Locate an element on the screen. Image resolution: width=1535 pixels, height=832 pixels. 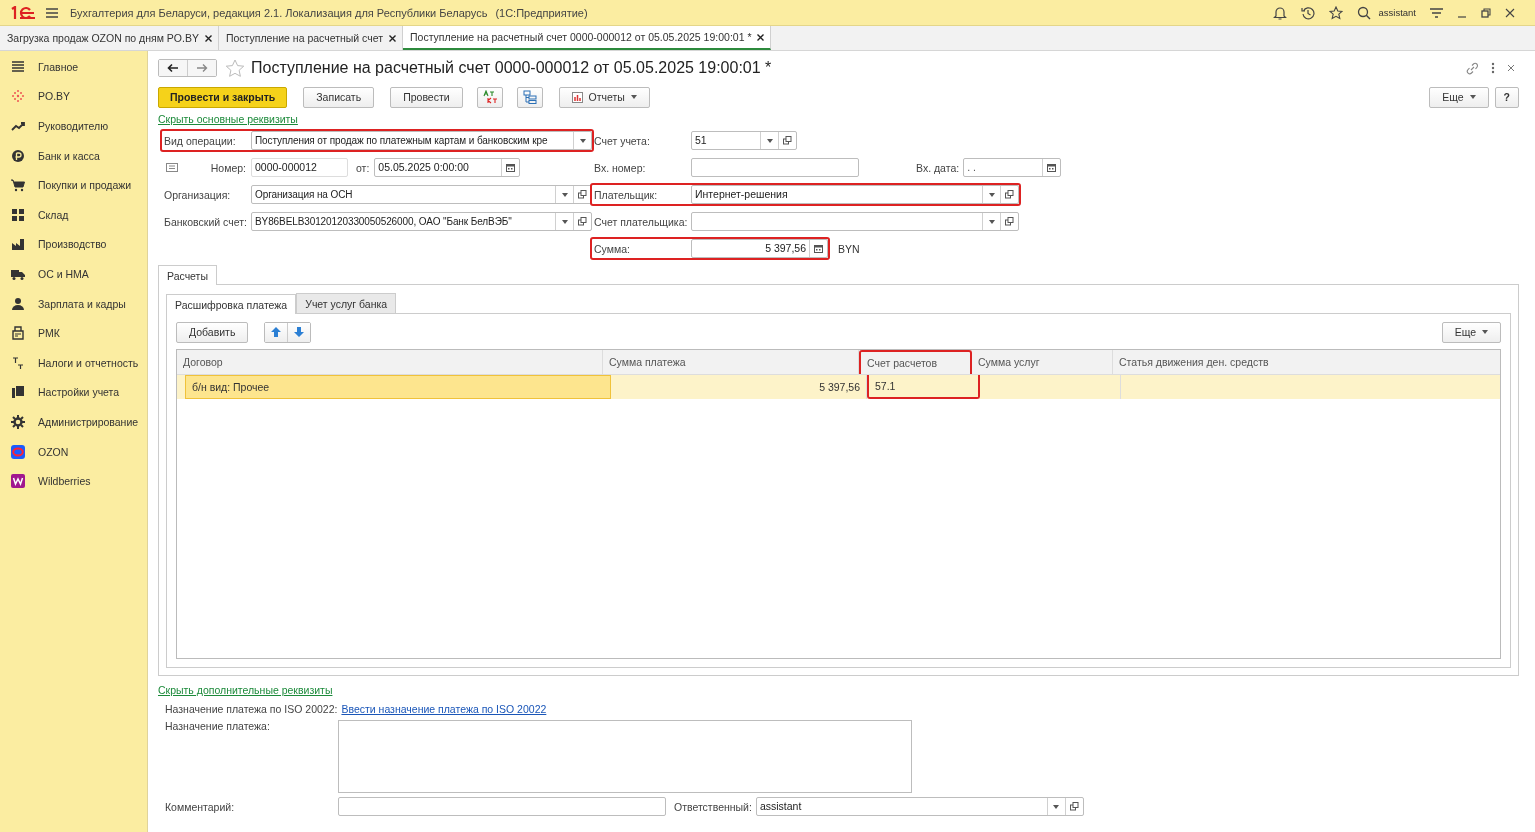
document-icon is located at coordinates (172, 167).